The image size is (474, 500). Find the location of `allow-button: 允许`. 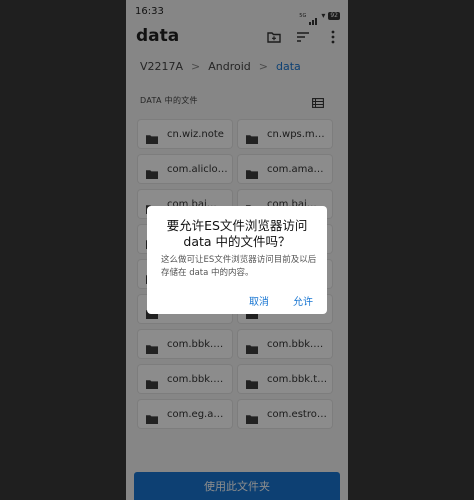

allow-button: 允许 is located at coordinates (303, 300).